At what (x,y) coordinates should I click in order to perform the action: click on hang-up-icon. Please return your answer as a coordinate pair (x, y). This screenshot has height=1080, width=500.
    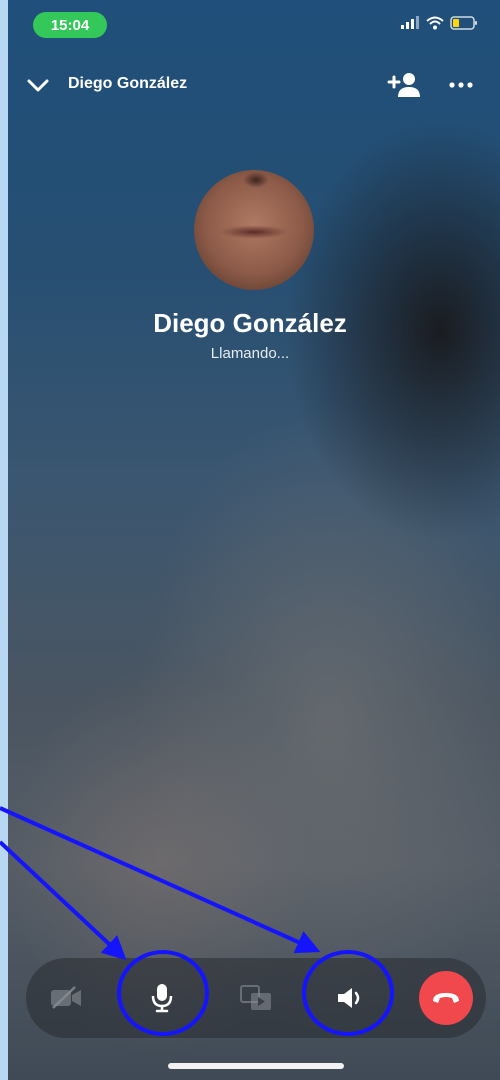
    Looking at the image, I should click on (446, 998).